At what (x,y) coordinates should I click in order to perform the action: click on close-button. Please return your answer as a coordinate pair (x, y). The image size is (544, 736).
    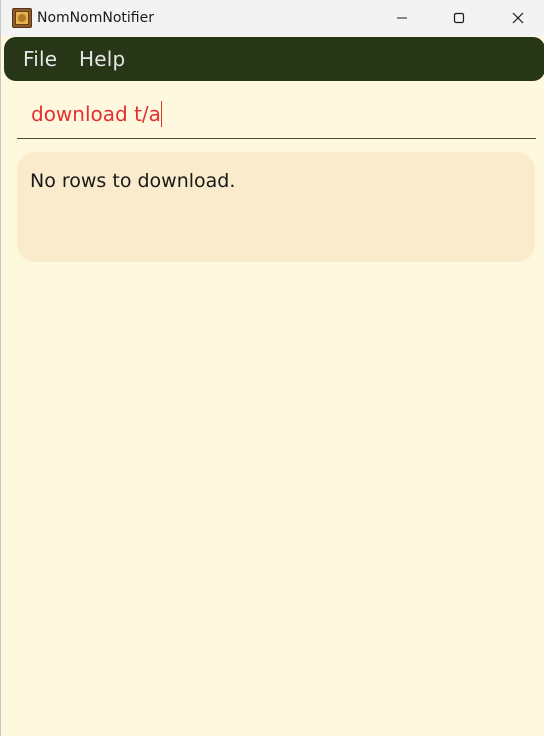
    Looking at the image, I should click on (518, 18).